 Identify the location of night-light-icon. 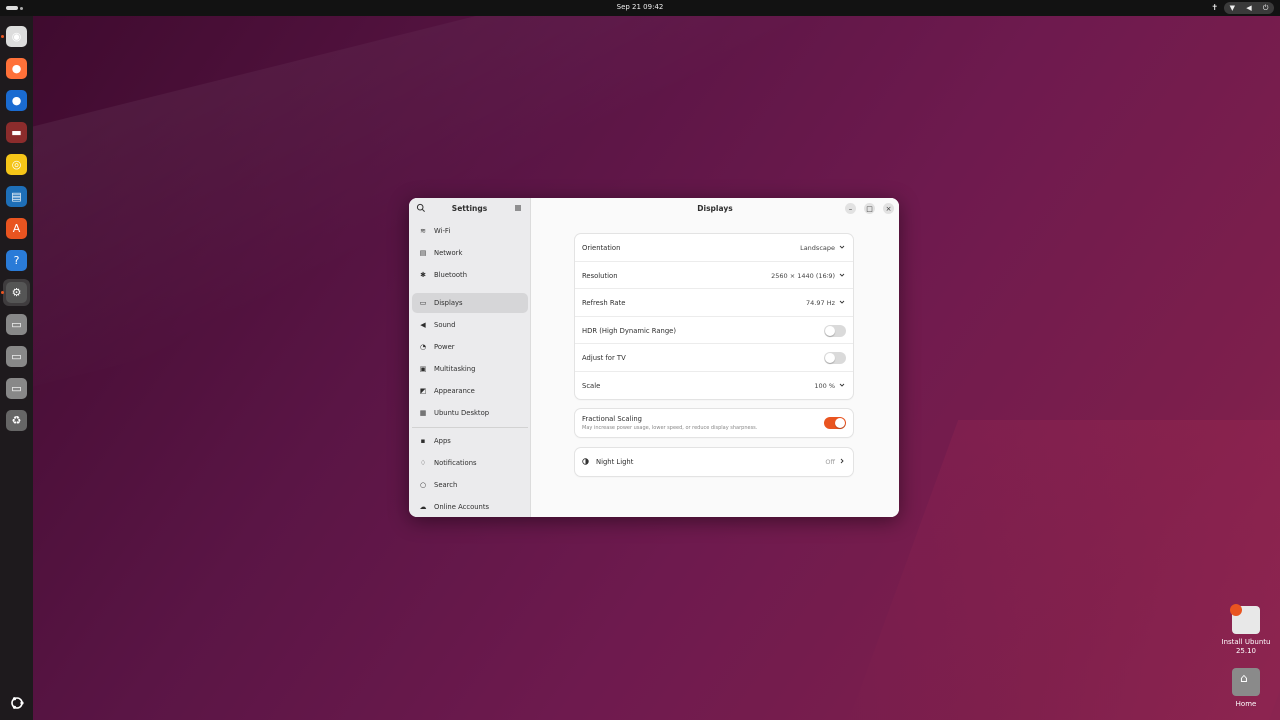
(585, 461).